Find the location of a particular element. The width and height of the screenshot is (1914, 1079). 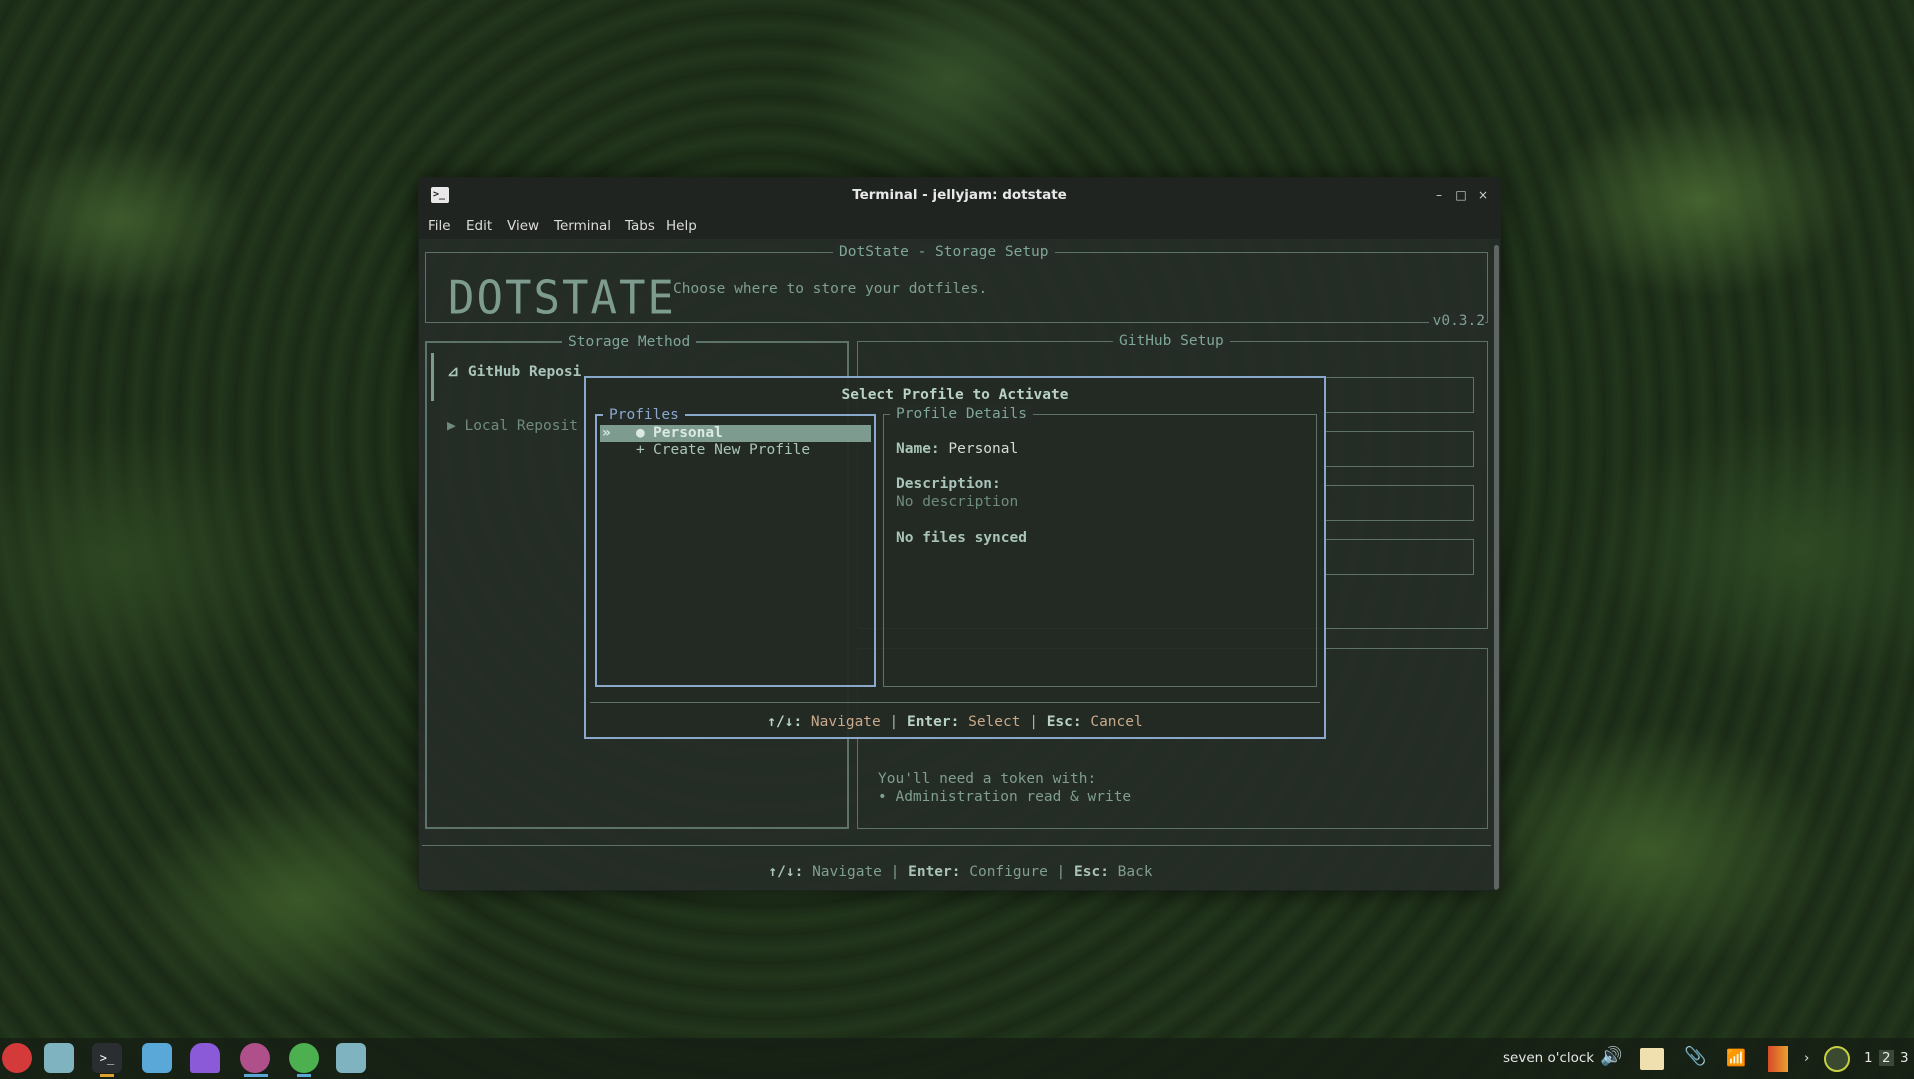

selected-marker-icon: » is located at coordinates (606, 433).